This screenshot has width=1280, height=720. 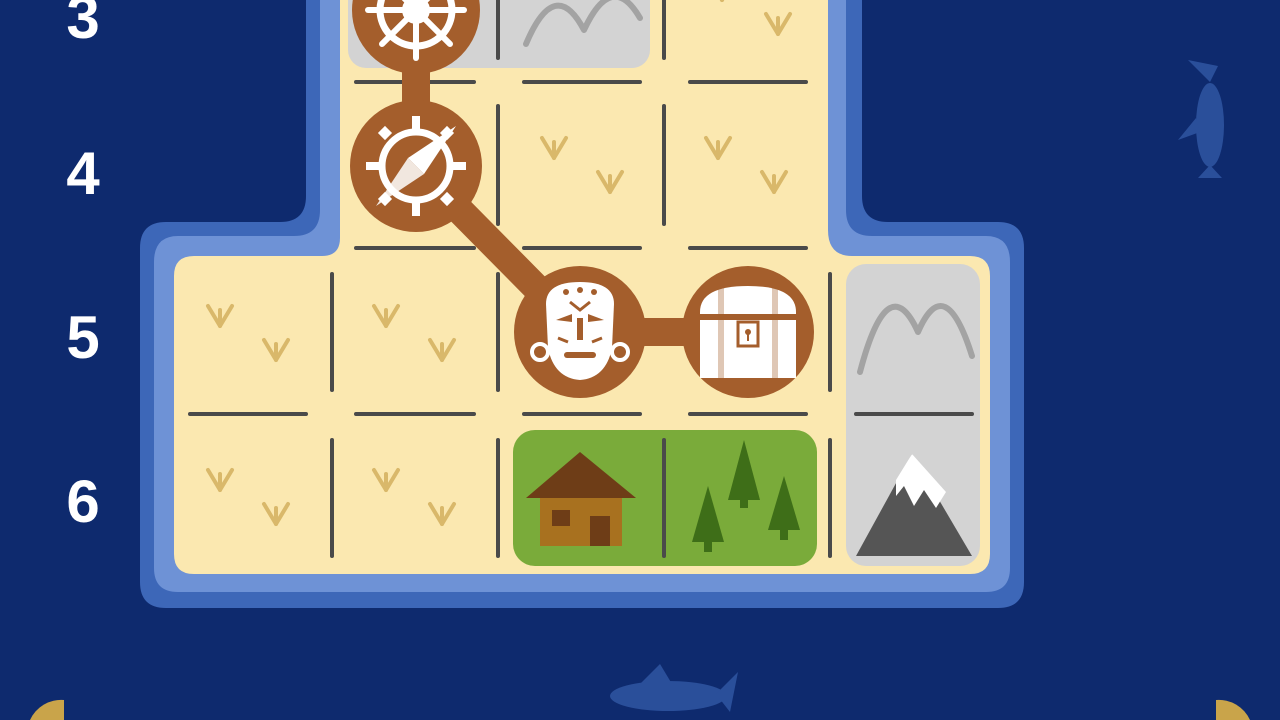 What do you see at coordinates (416, 166) in the screenshot?
I see `compass-icon` at bounding box center [416, 166].